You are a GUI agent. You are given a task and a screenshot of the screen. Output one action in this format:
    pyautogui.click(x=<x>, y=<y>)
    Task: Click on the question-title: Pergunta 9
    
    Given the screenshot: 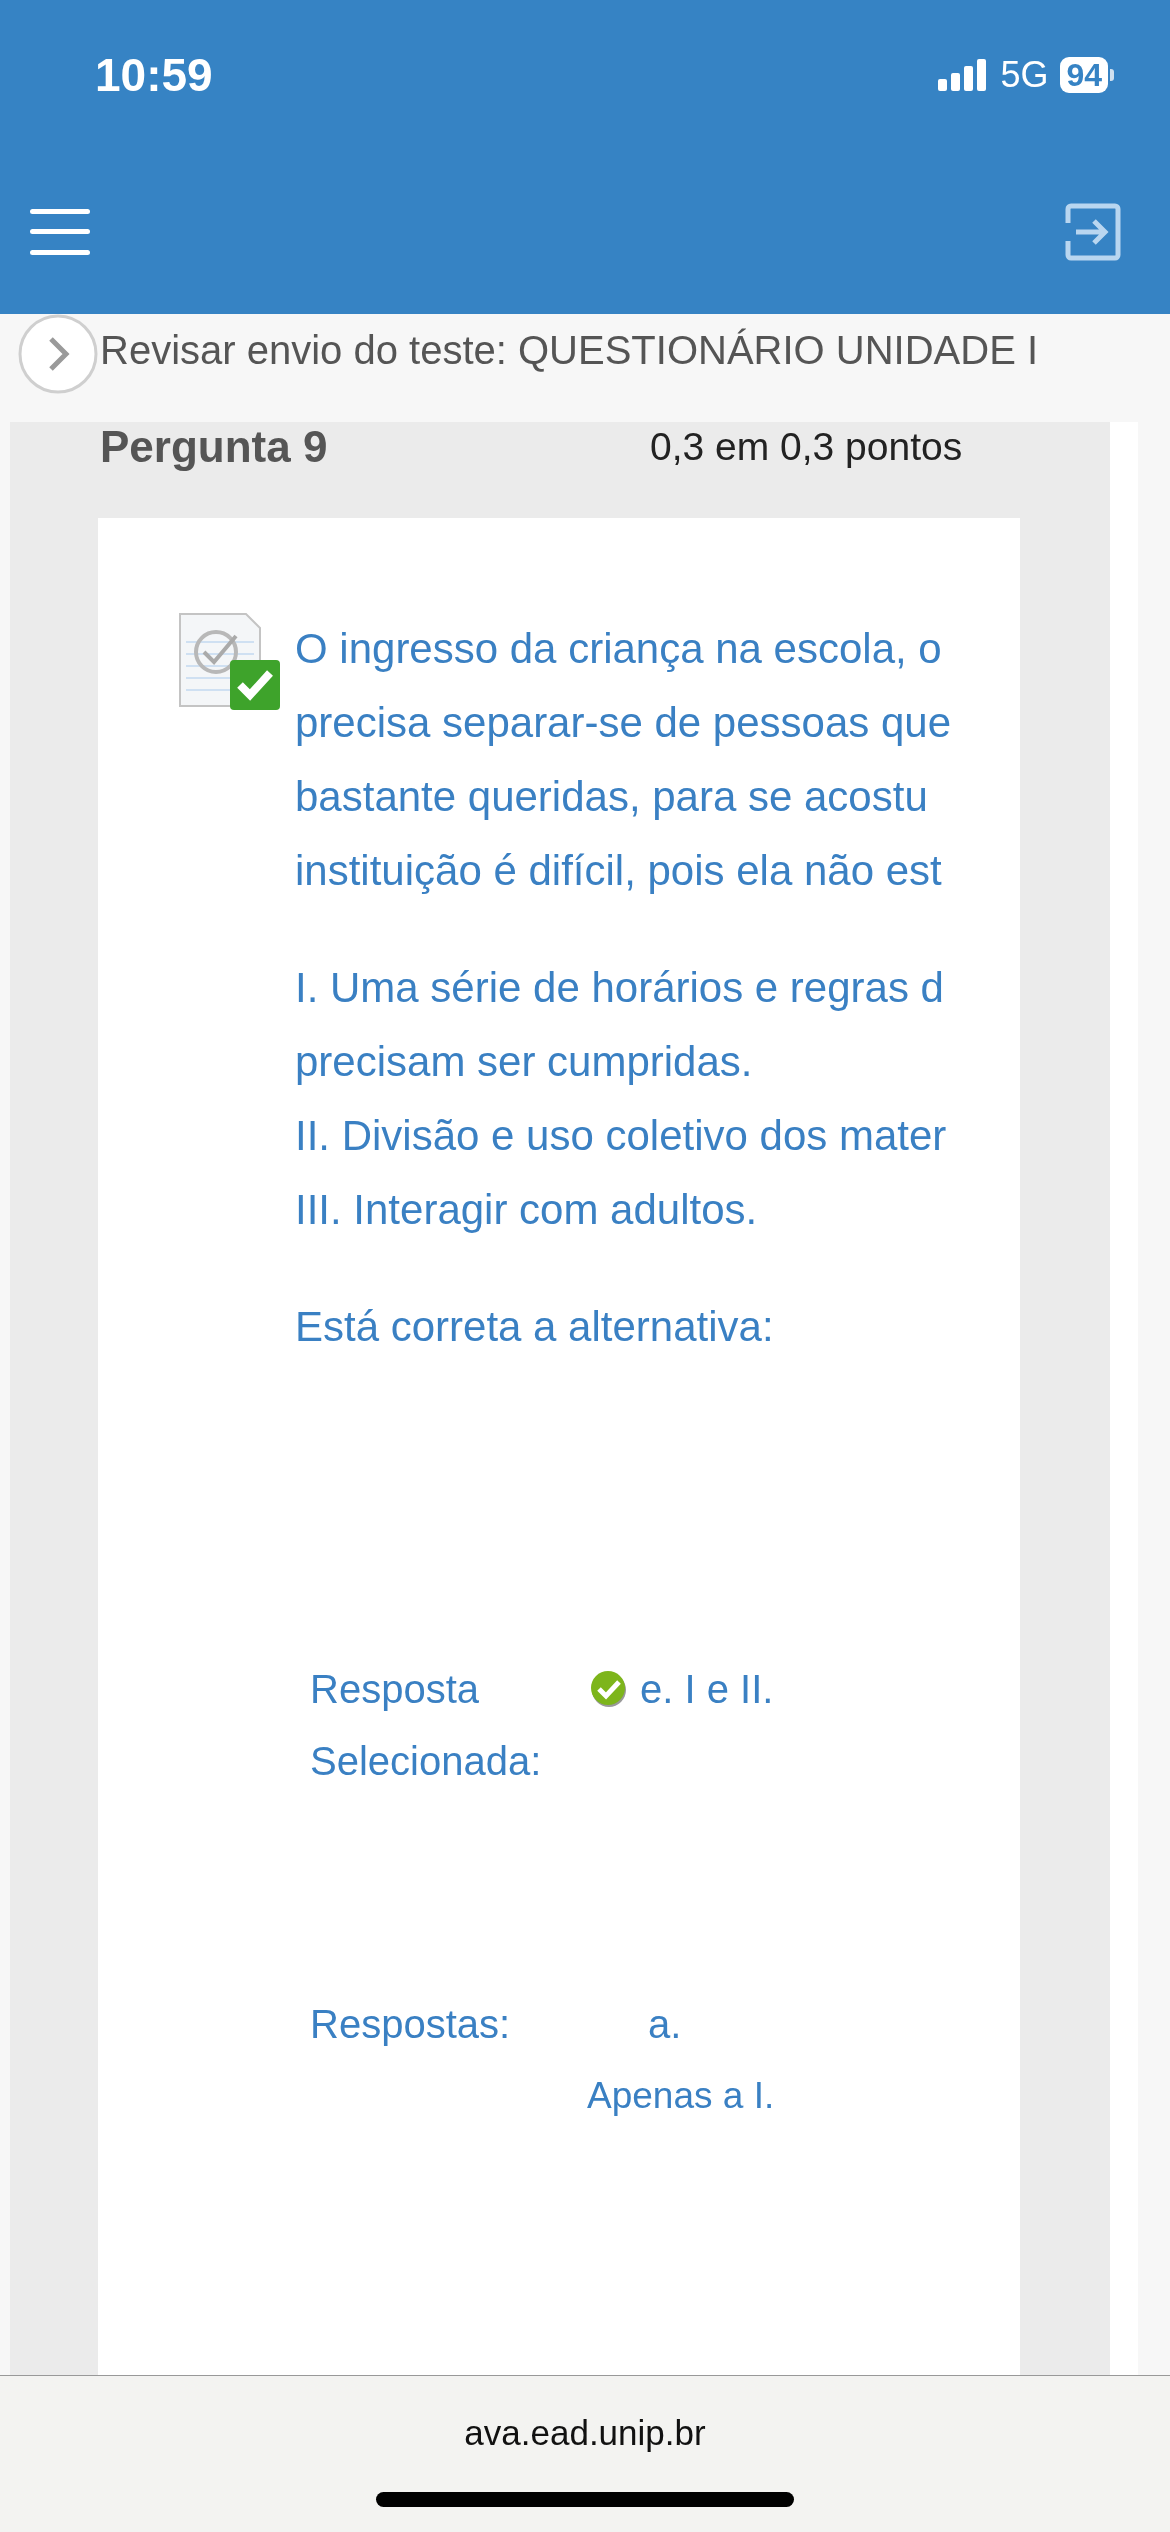 What is the action you would take?
    pyautogui.click(x=214, y=447)
    